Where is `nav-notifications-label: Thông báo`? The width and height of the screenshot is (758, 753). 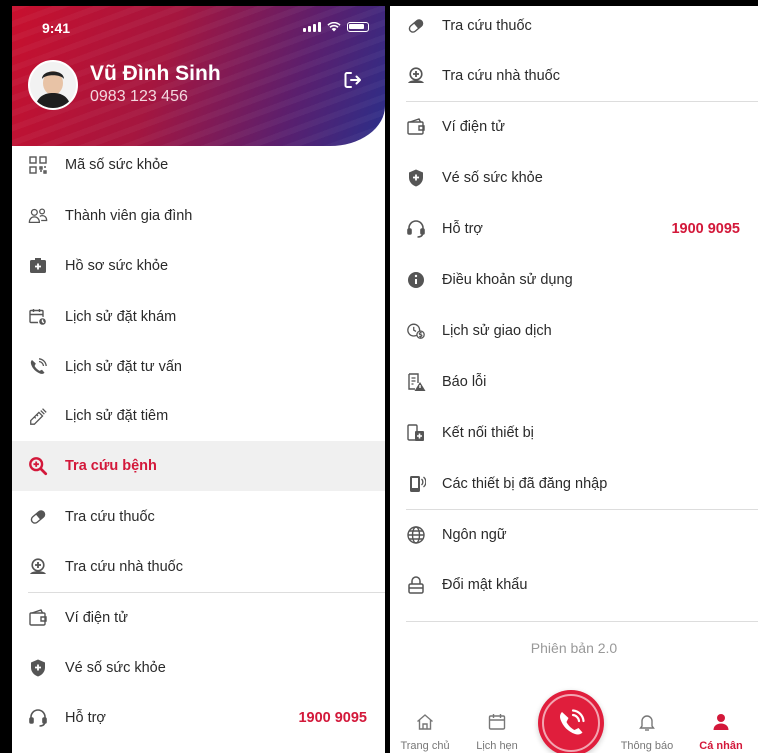
nav-notifications-label: Thông báo is located at coordinates (647, 746).